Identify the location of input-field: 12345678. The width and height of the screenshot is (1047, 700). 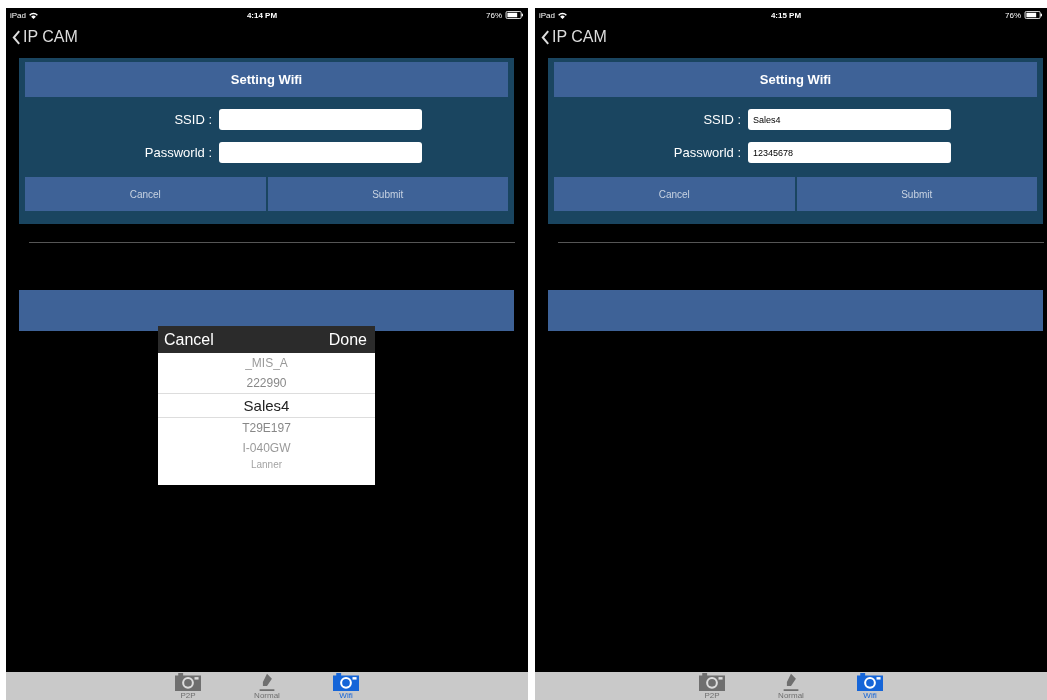
(849, 152).